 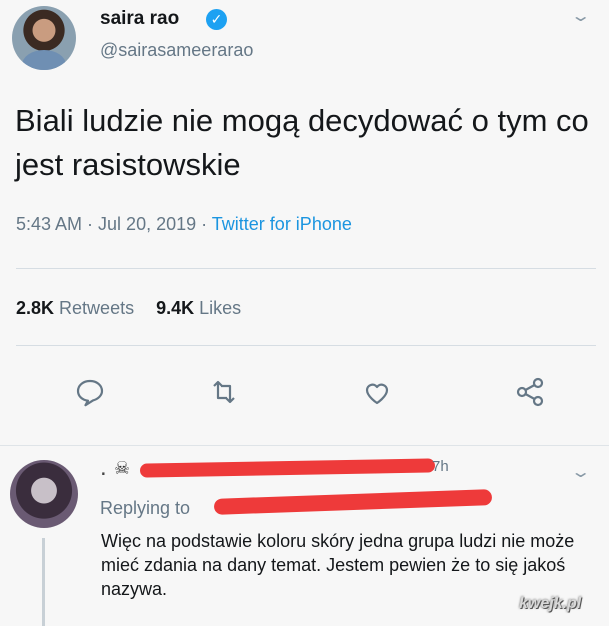 I want to click on author-handle: @sairasameerarao, so click(x=176, y=50).